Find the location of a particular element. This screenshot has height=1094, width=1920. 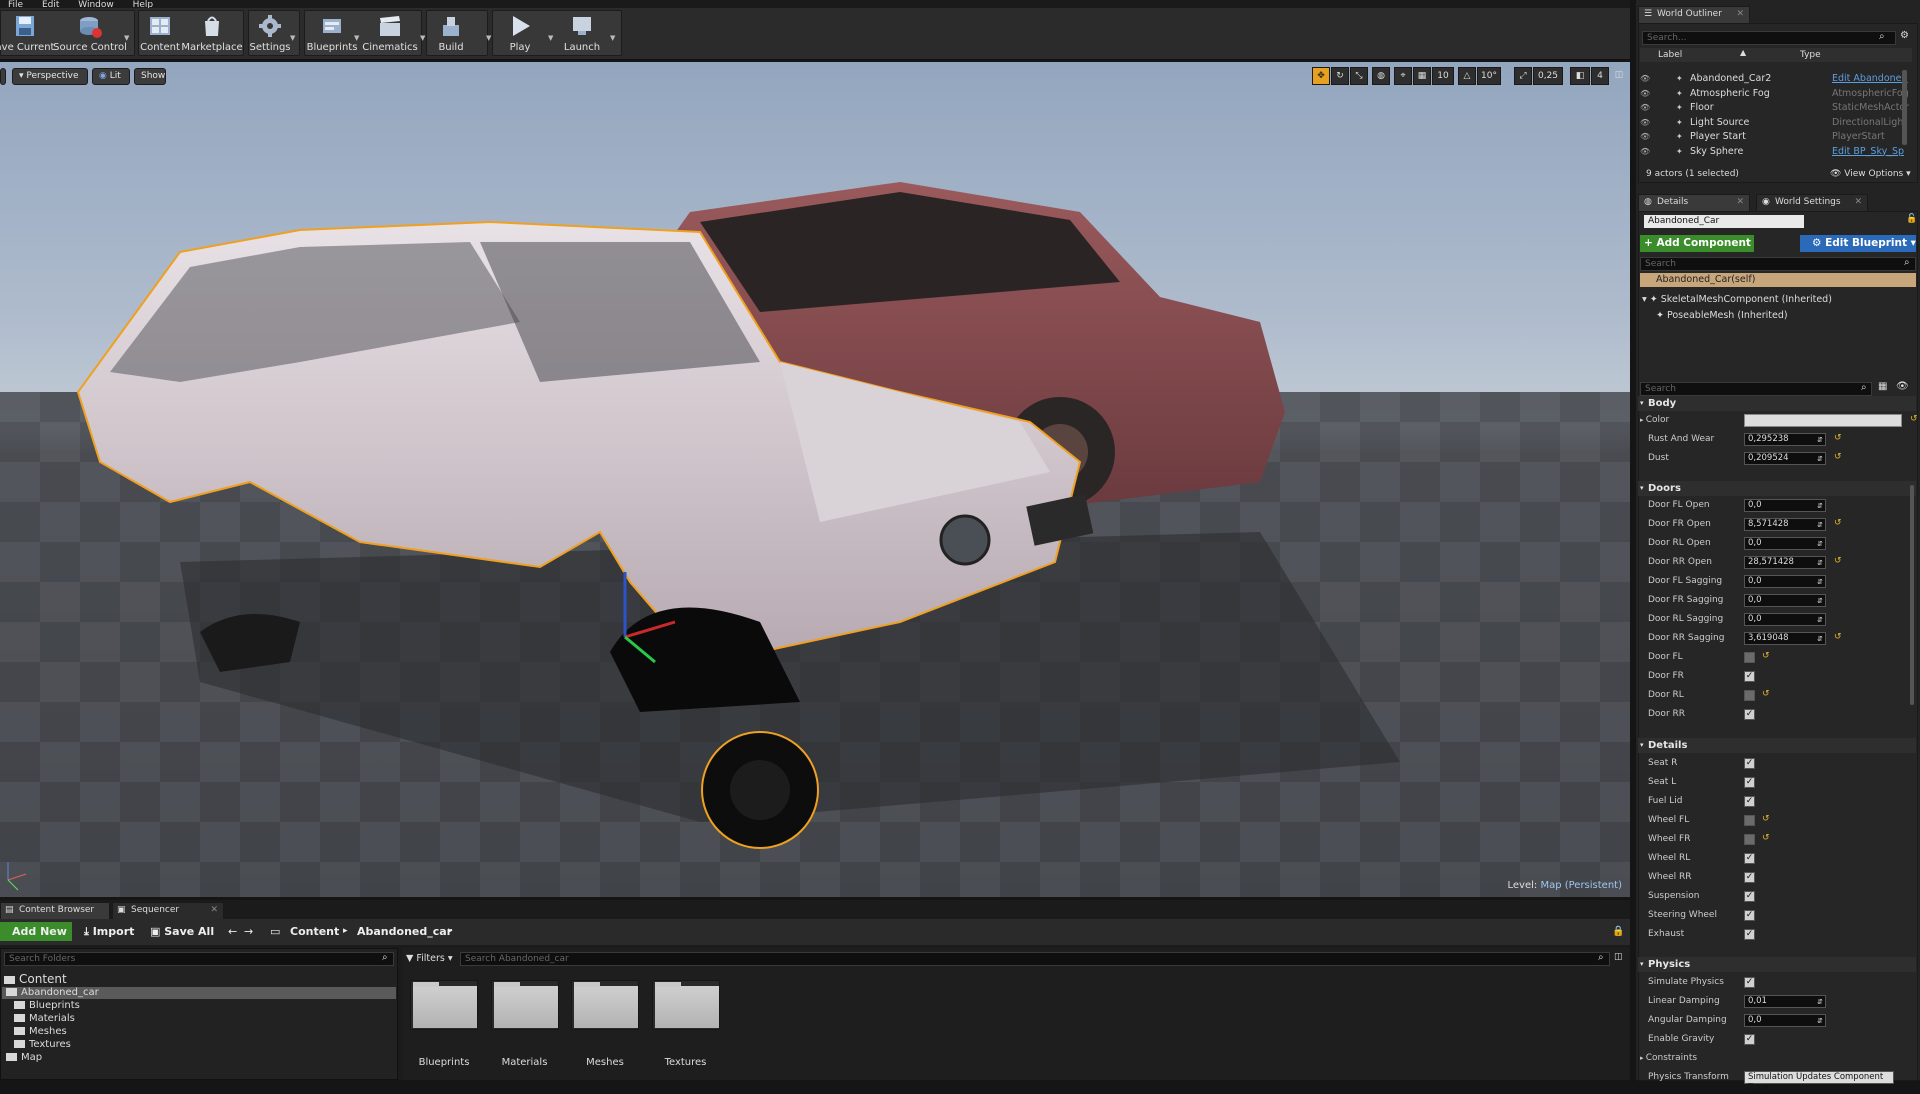

marketplace-button: Marketplace is located at coordinates (212, 33).